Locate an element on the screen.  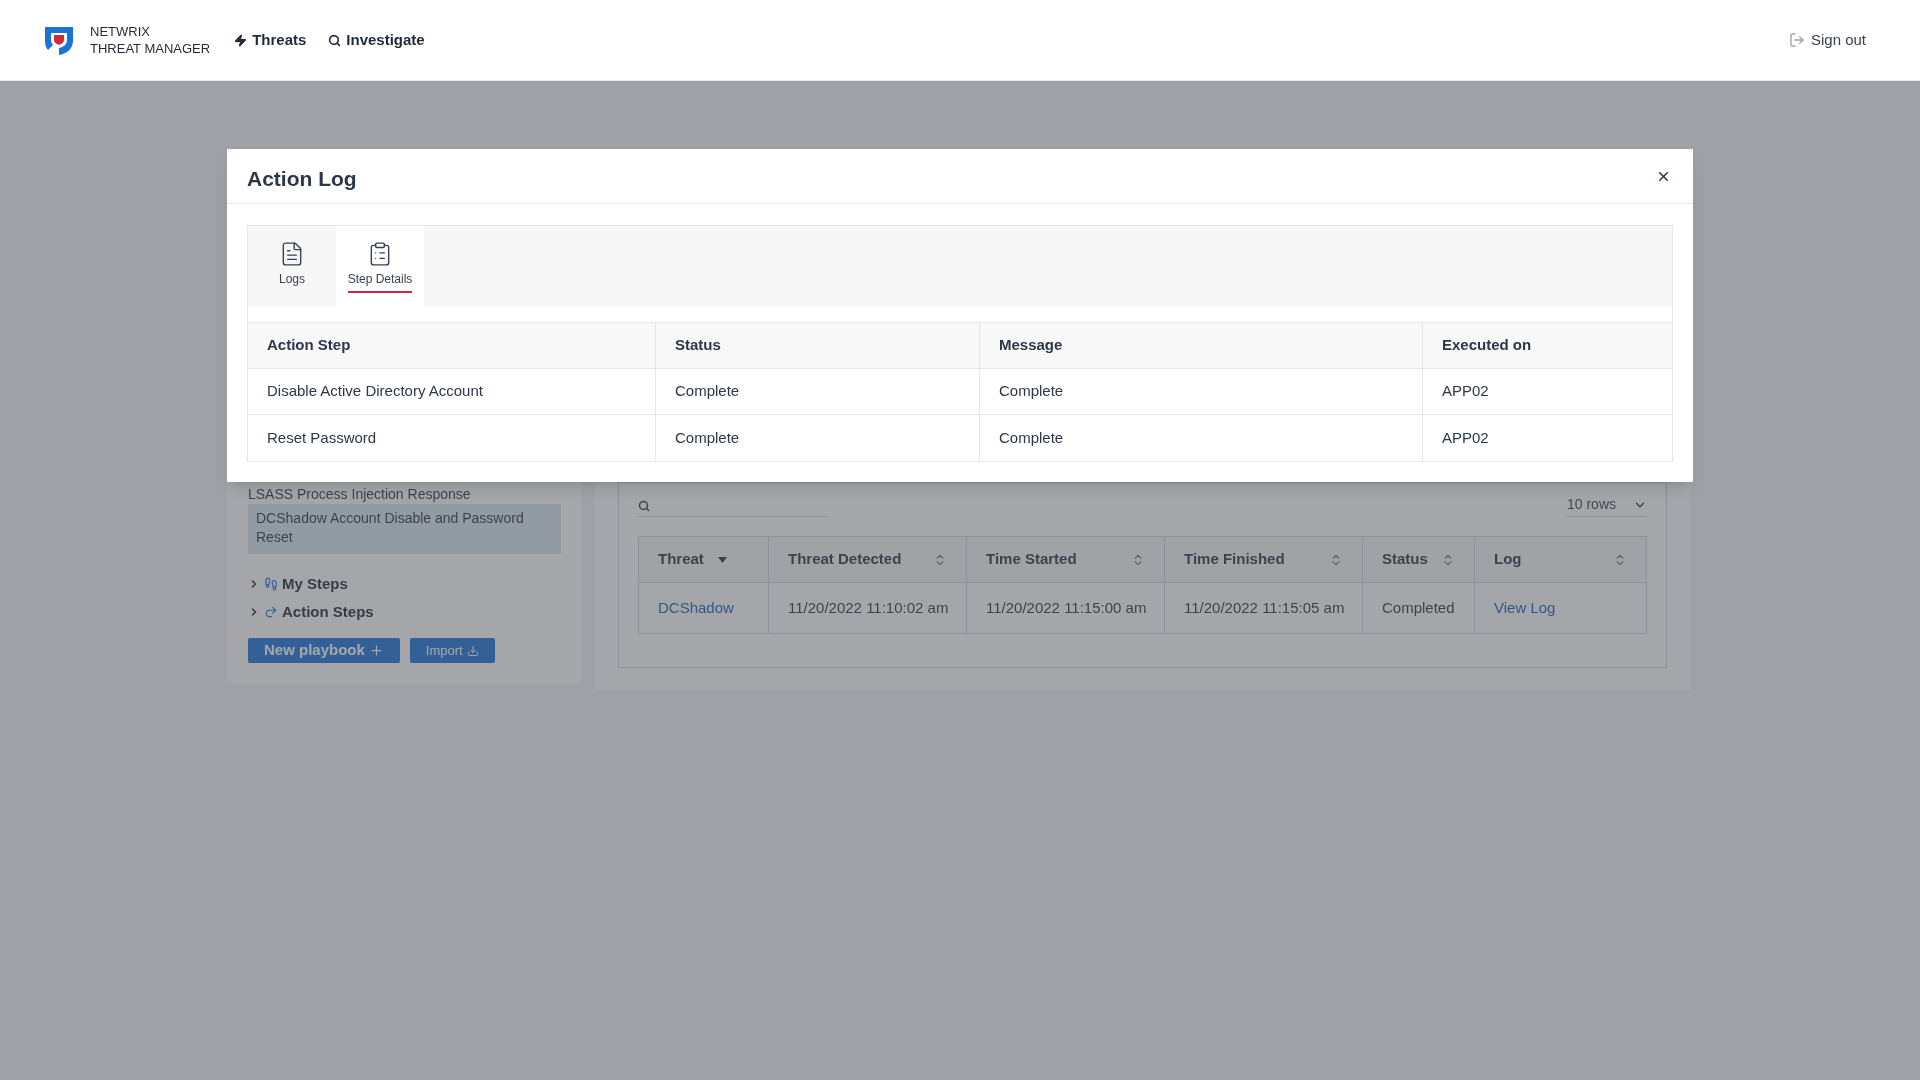
brand-name: THREAT MANAGER is located at coordinates (150, 48).